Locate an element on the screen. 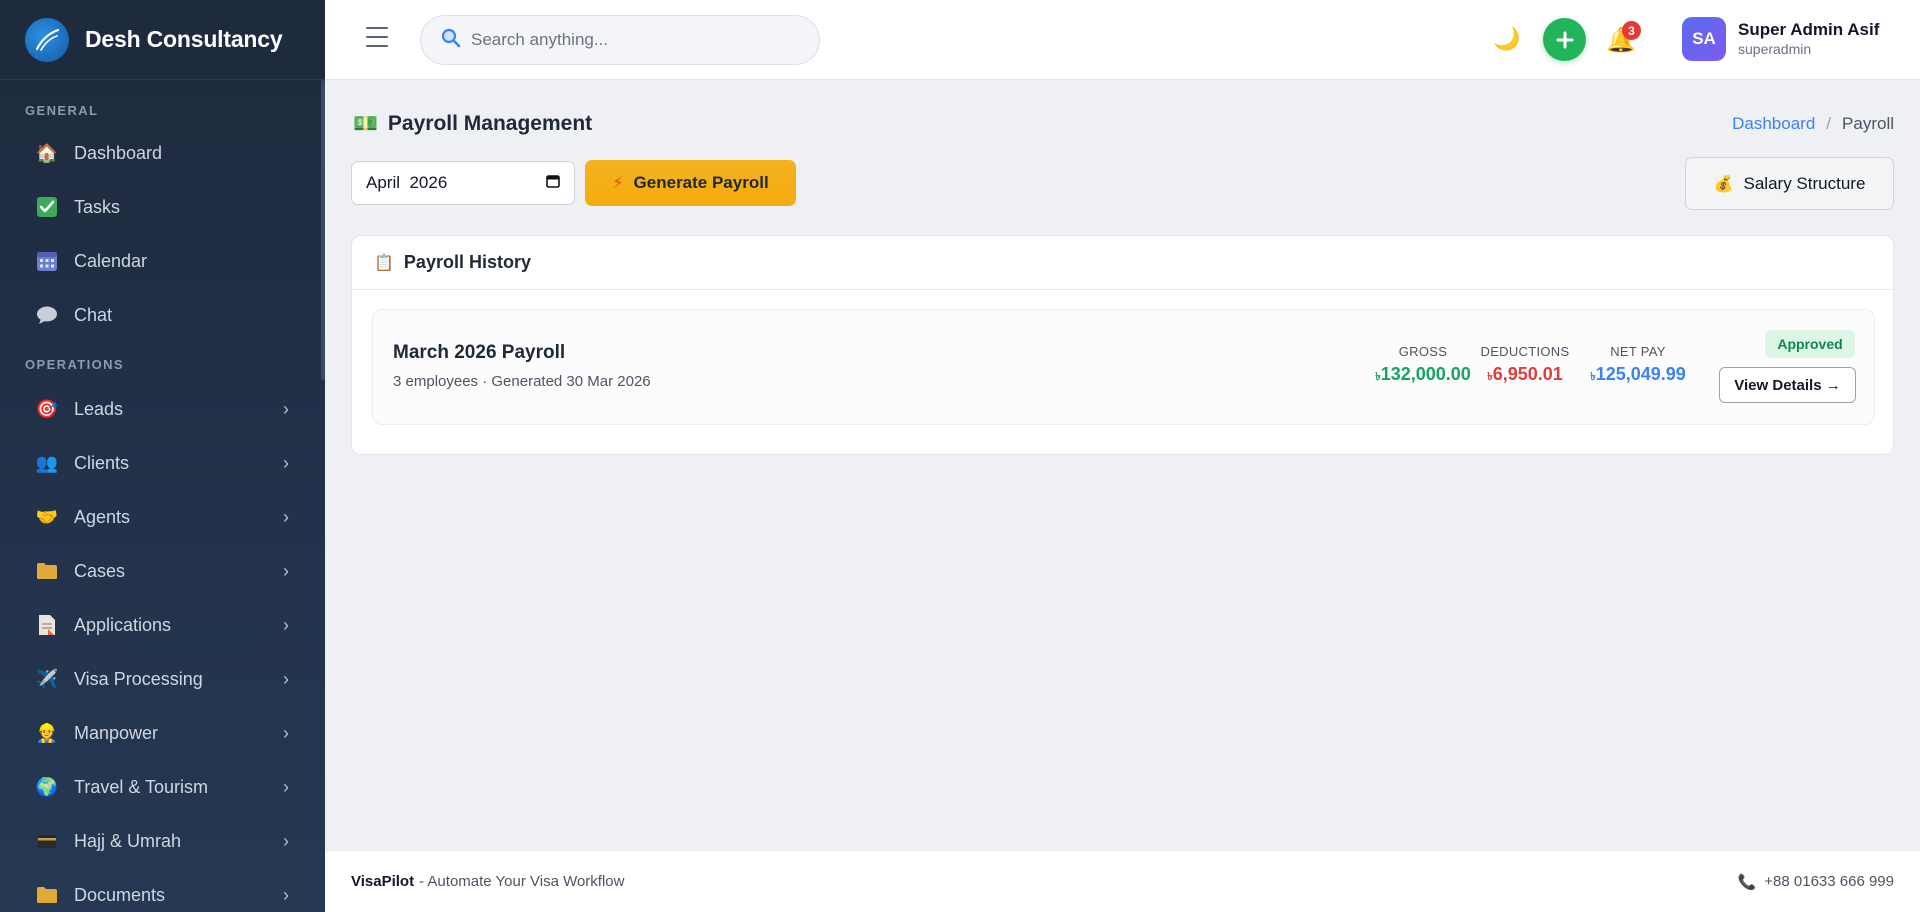 This screenshot has width=1920, height=912. users-icon: 👥 is located at coordinates (47, 462).